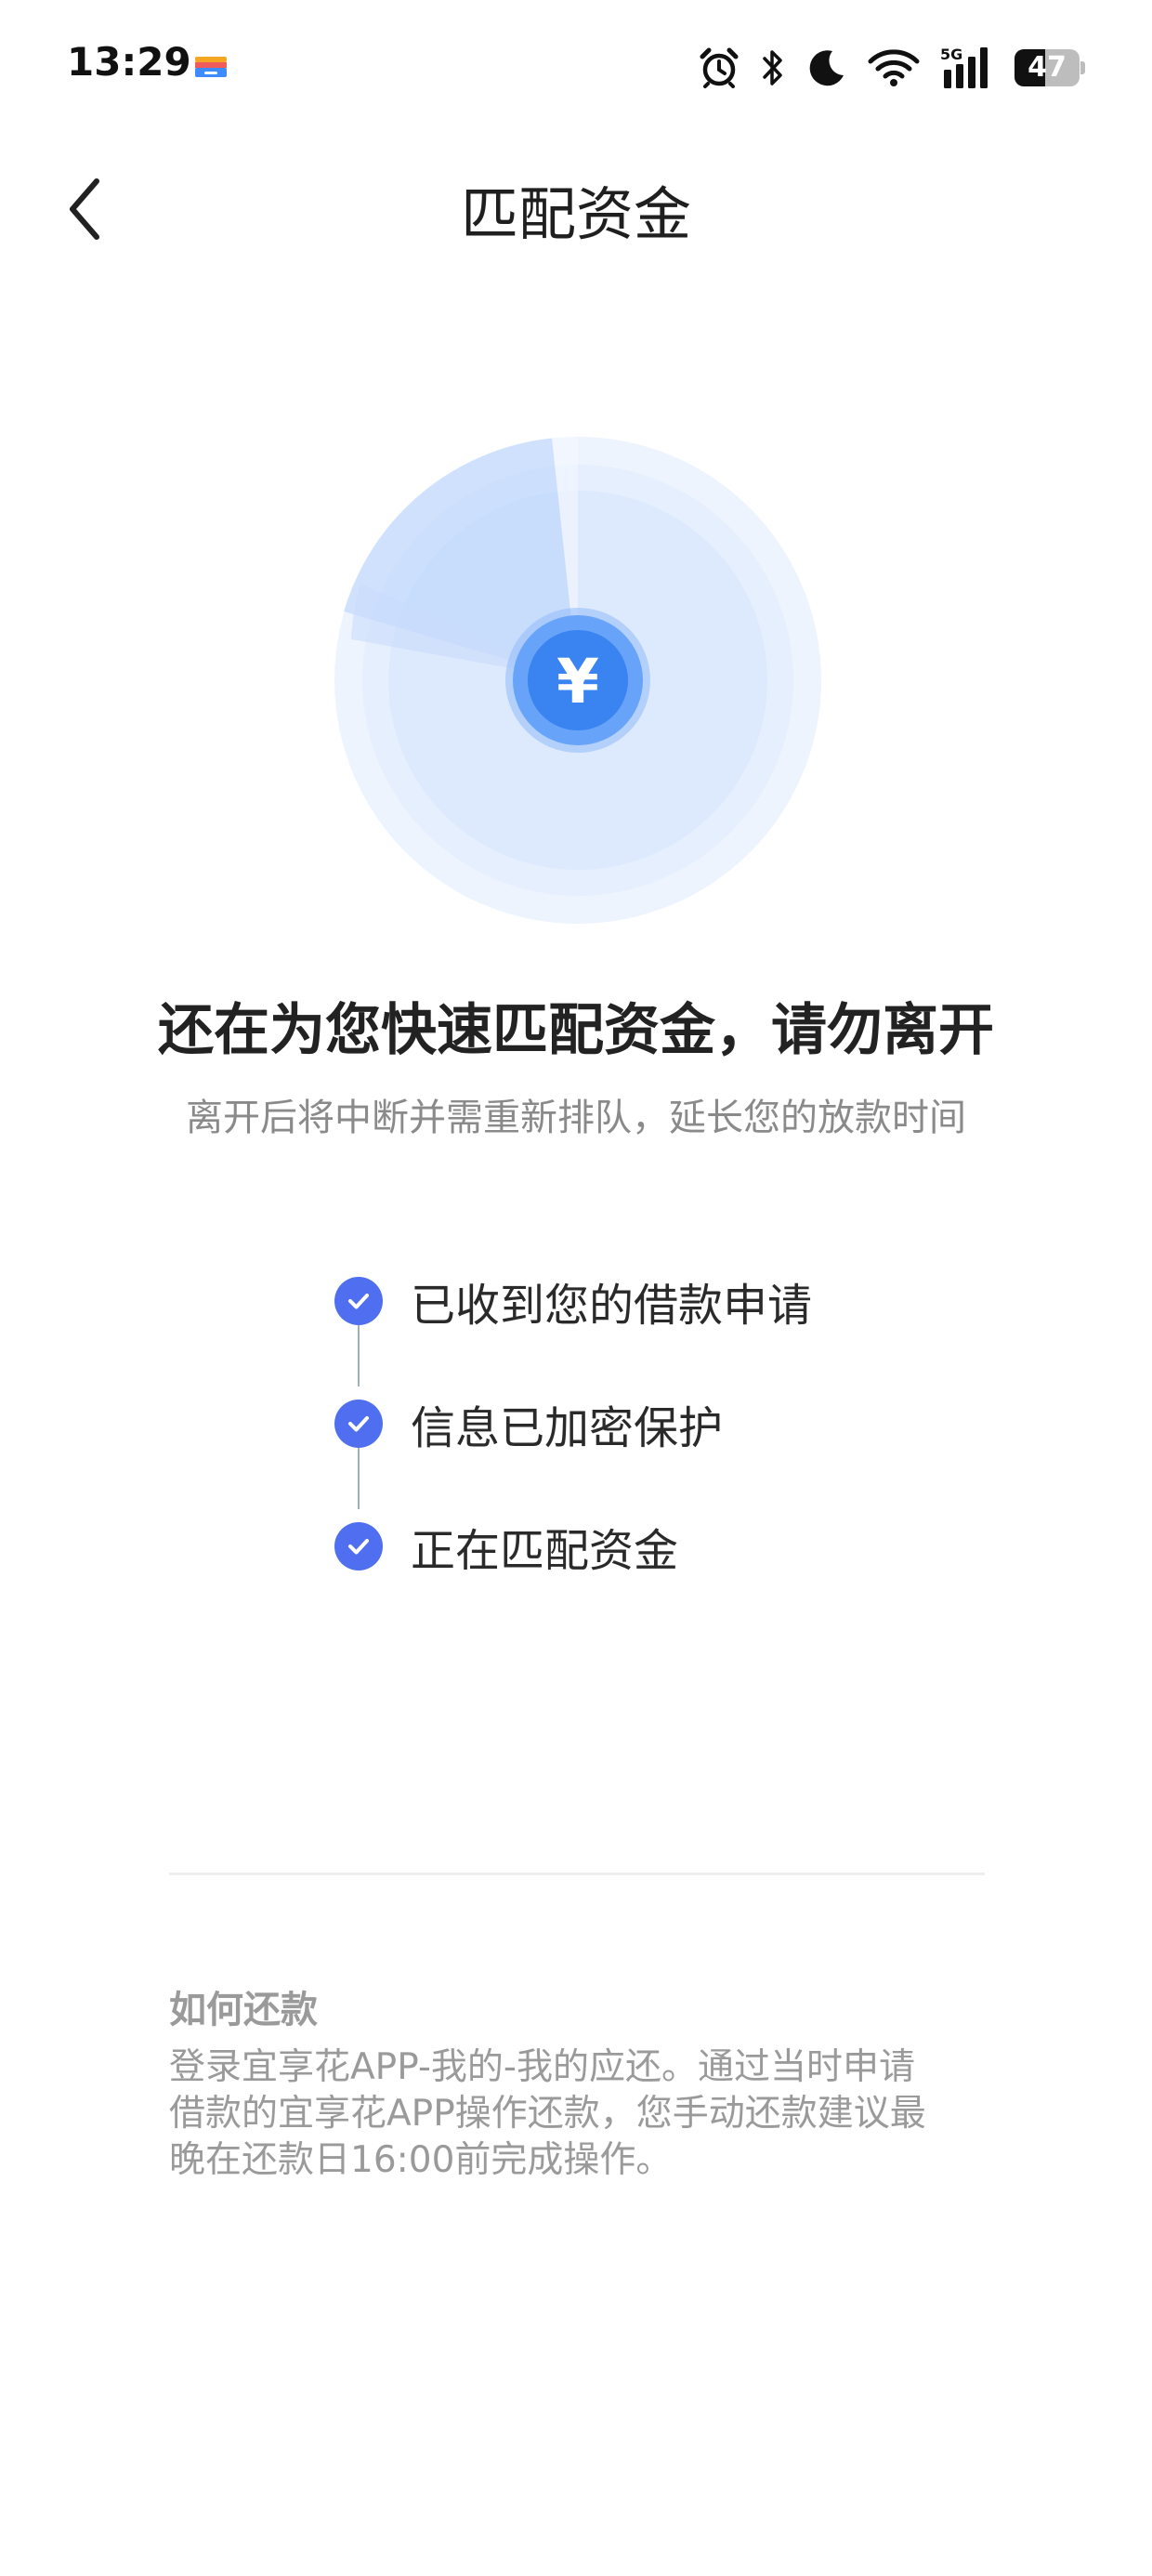 The image size is (1152, 2576). I want to click on wifi-icon, so click(894, 67).